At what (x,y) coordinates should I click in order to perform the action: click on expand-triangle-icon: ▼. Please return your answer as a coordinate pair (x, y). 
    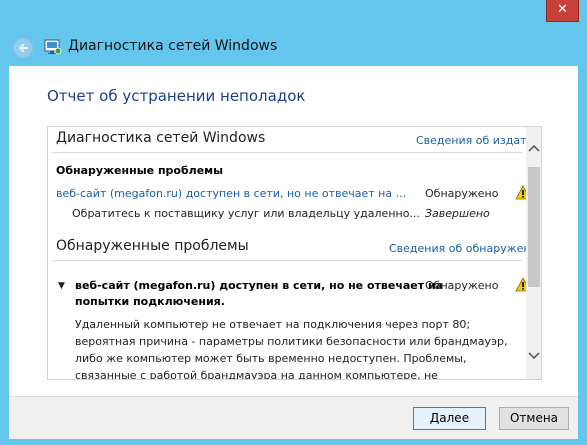
    Looking at the image, I should click on (61, 286).